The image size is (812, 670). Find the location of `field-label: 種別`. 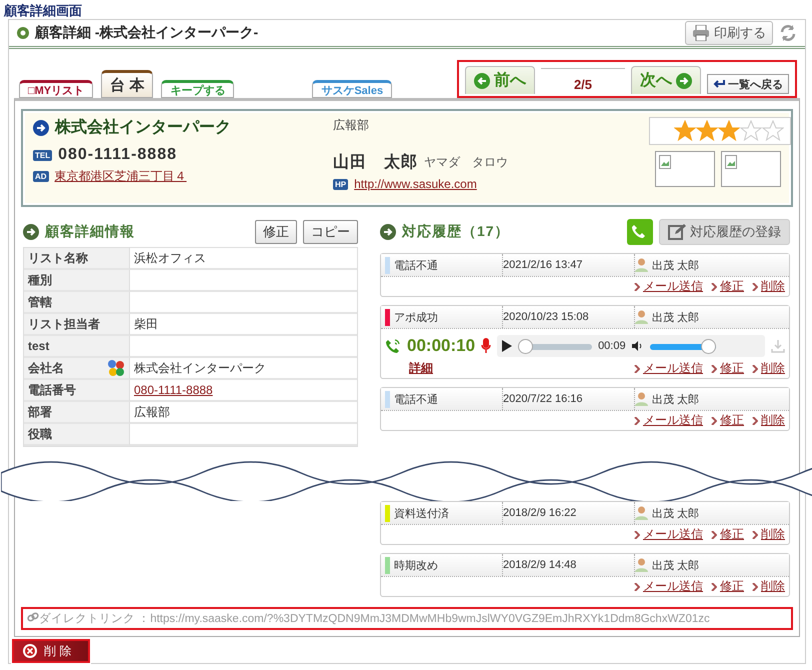

field-label: 種別 is located at coordinates (77, 281).